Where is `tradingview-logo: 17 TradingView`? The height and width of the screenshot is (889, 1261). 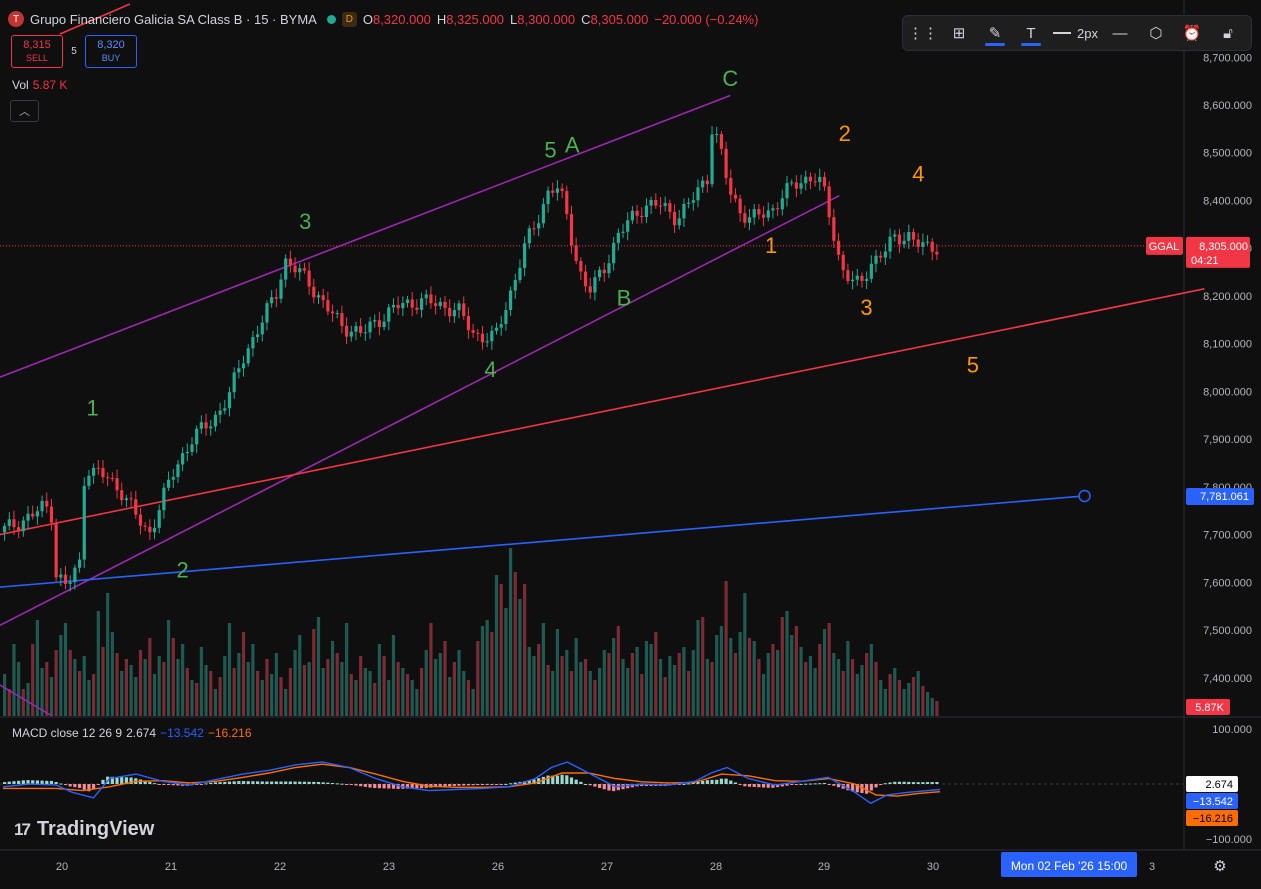 tradingview-logo: 17 TradingView is located at coordinates (84, 829).